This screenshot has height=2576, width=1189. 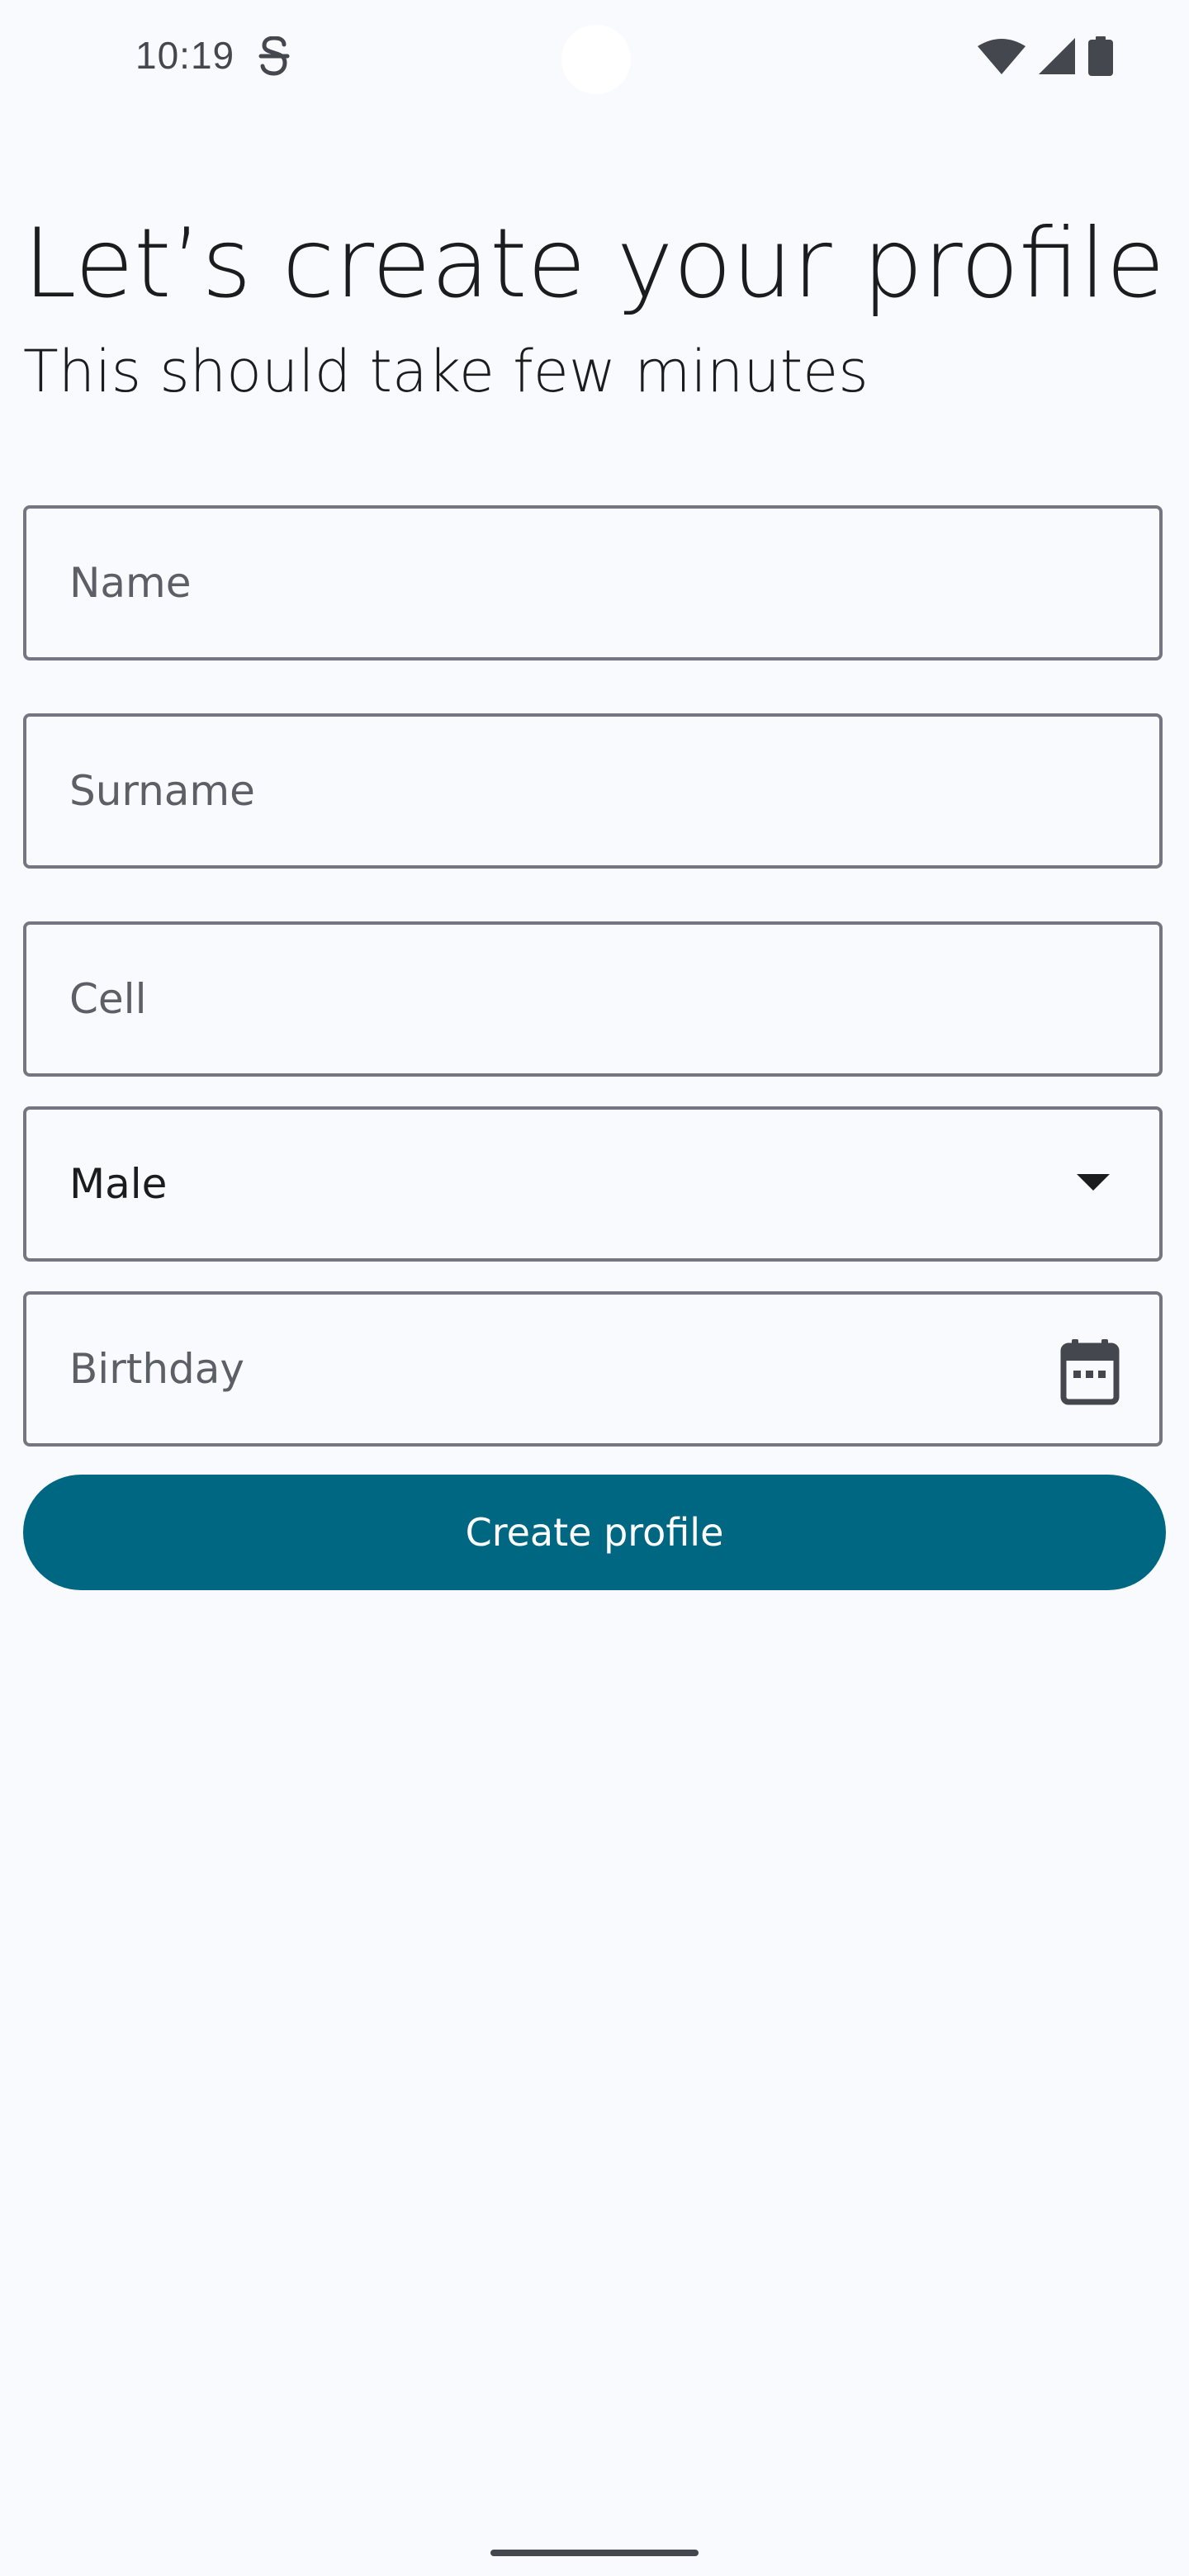 What do you see at coordinates (594, 264) in the screenshot?
I see `page-title: Let’s create your profile` at bounding box center [594, 264].